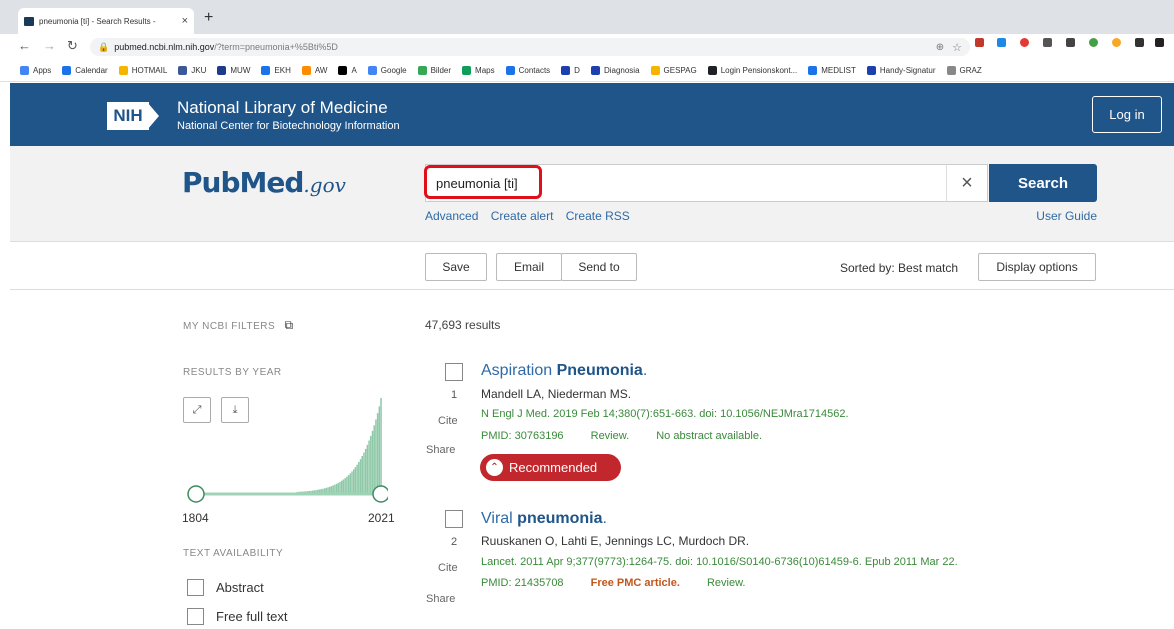 This screenshot has height=629, width=1174. I want to click on bookmark-item: MUW, so click(233, 70).